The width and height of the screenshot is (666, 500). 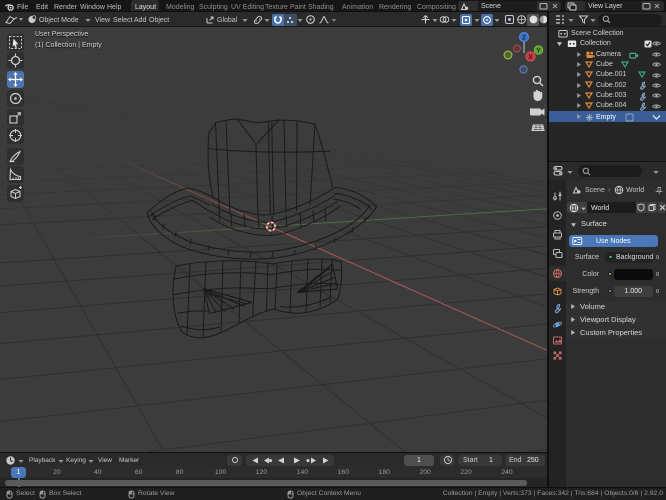 What do you see at coordinates (530, 57) in the screenshot?
I see `svg-text: X` at bounding box center [530, 57].